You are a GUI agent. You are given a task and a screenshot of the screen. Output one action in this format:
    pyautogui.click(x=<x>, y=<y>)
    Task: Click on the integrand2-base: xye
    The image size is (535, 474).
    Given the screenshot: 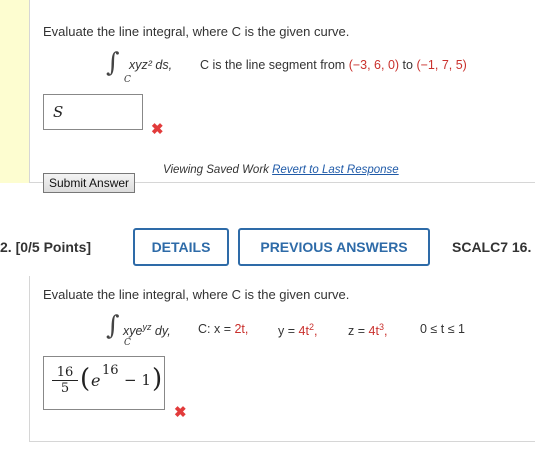 What is the action you would take?
    pyautogui.click(x=133, y=331)
    